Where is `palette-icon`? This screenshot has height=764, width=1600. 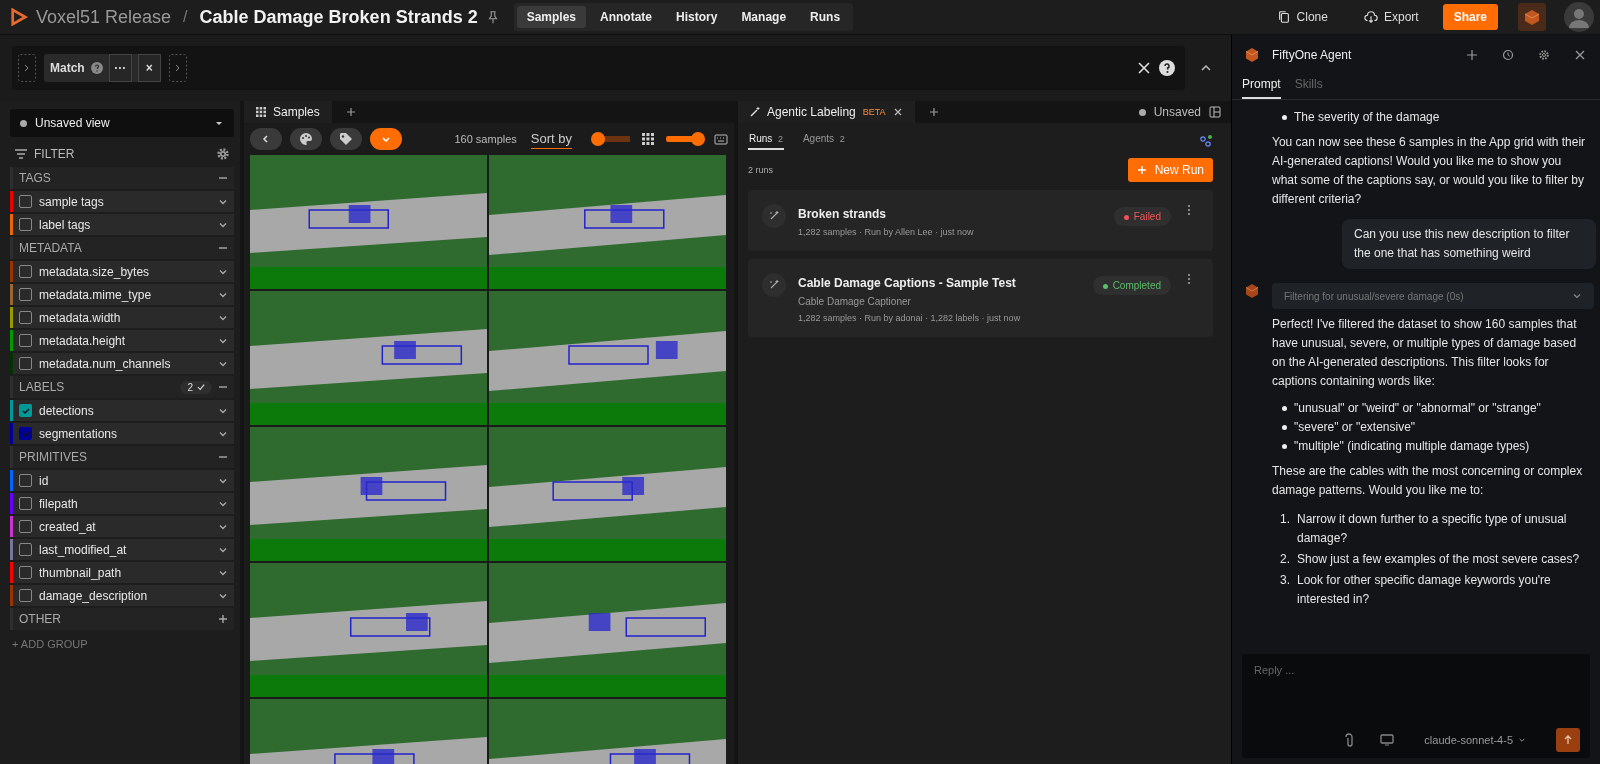 palette-icon is located at coordinates (306, 139).